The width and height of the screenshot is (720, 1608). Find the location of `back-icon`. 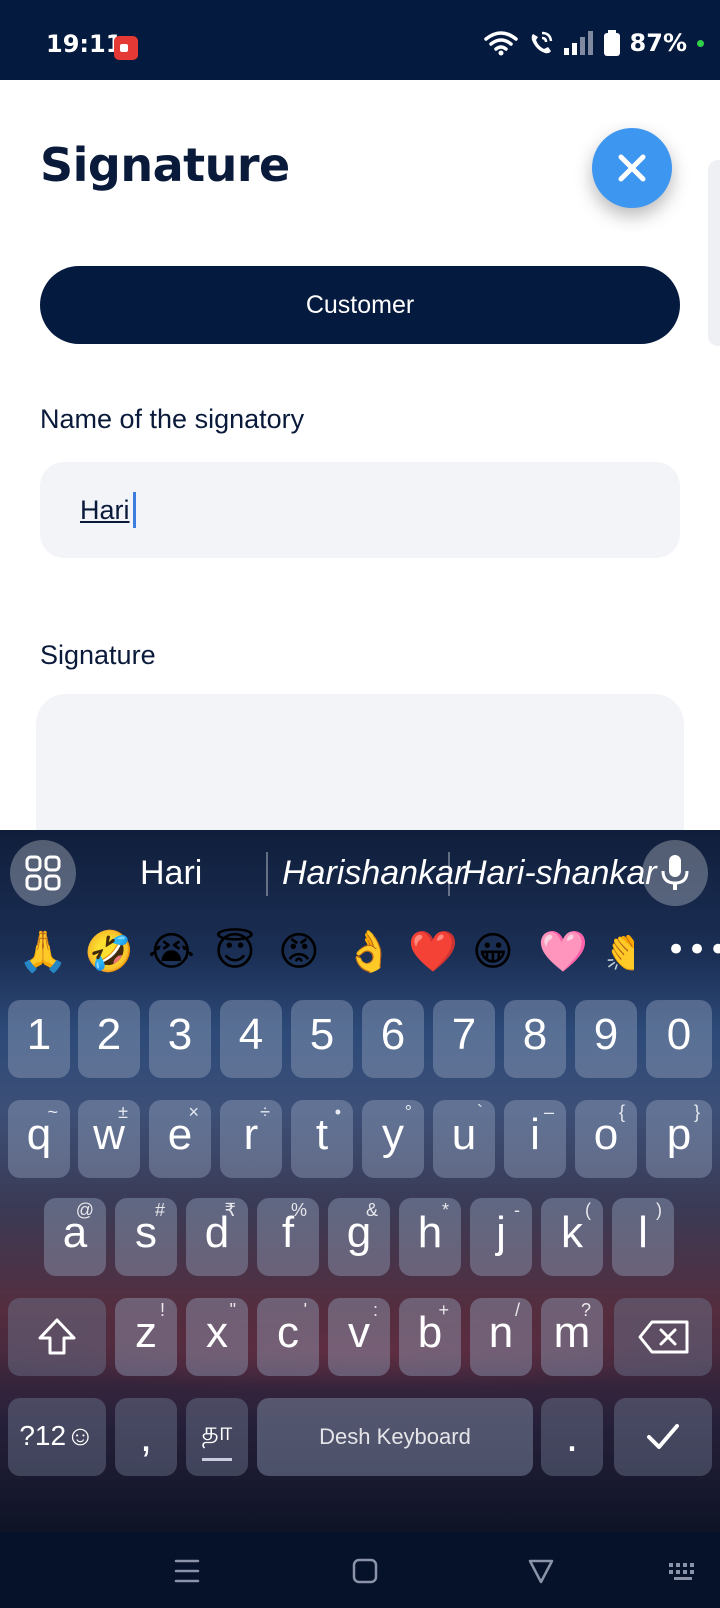

back-icon is located at coordinates (541, 1571).